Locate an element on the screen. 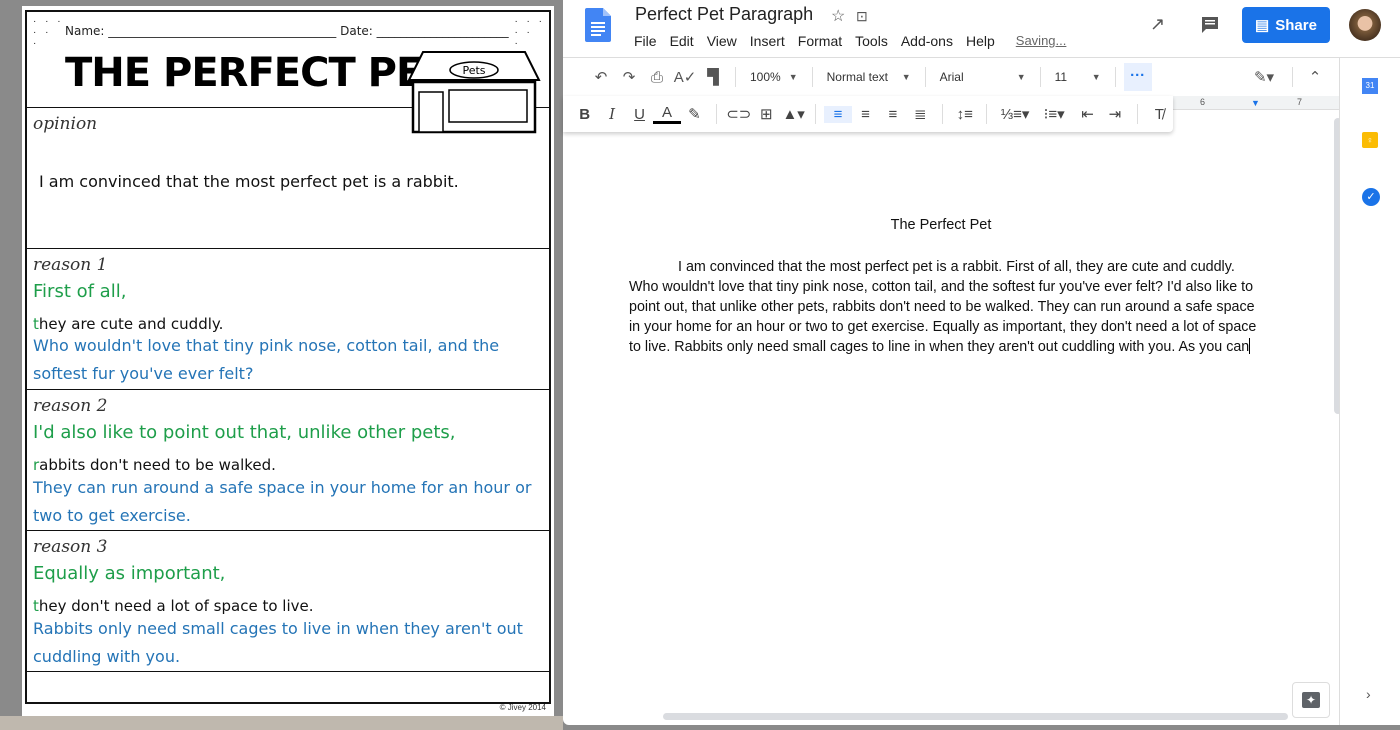 This screenshot has height=730, width=1400. user-avatar is located at coordinates (1365, 25).